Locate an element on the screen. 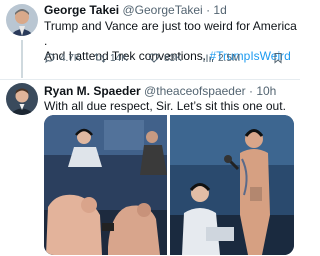 Image resolution: width=320 pixels, height=256 pixels. ryan-spaeder-avatar-image is located at coordinates (22, 99).